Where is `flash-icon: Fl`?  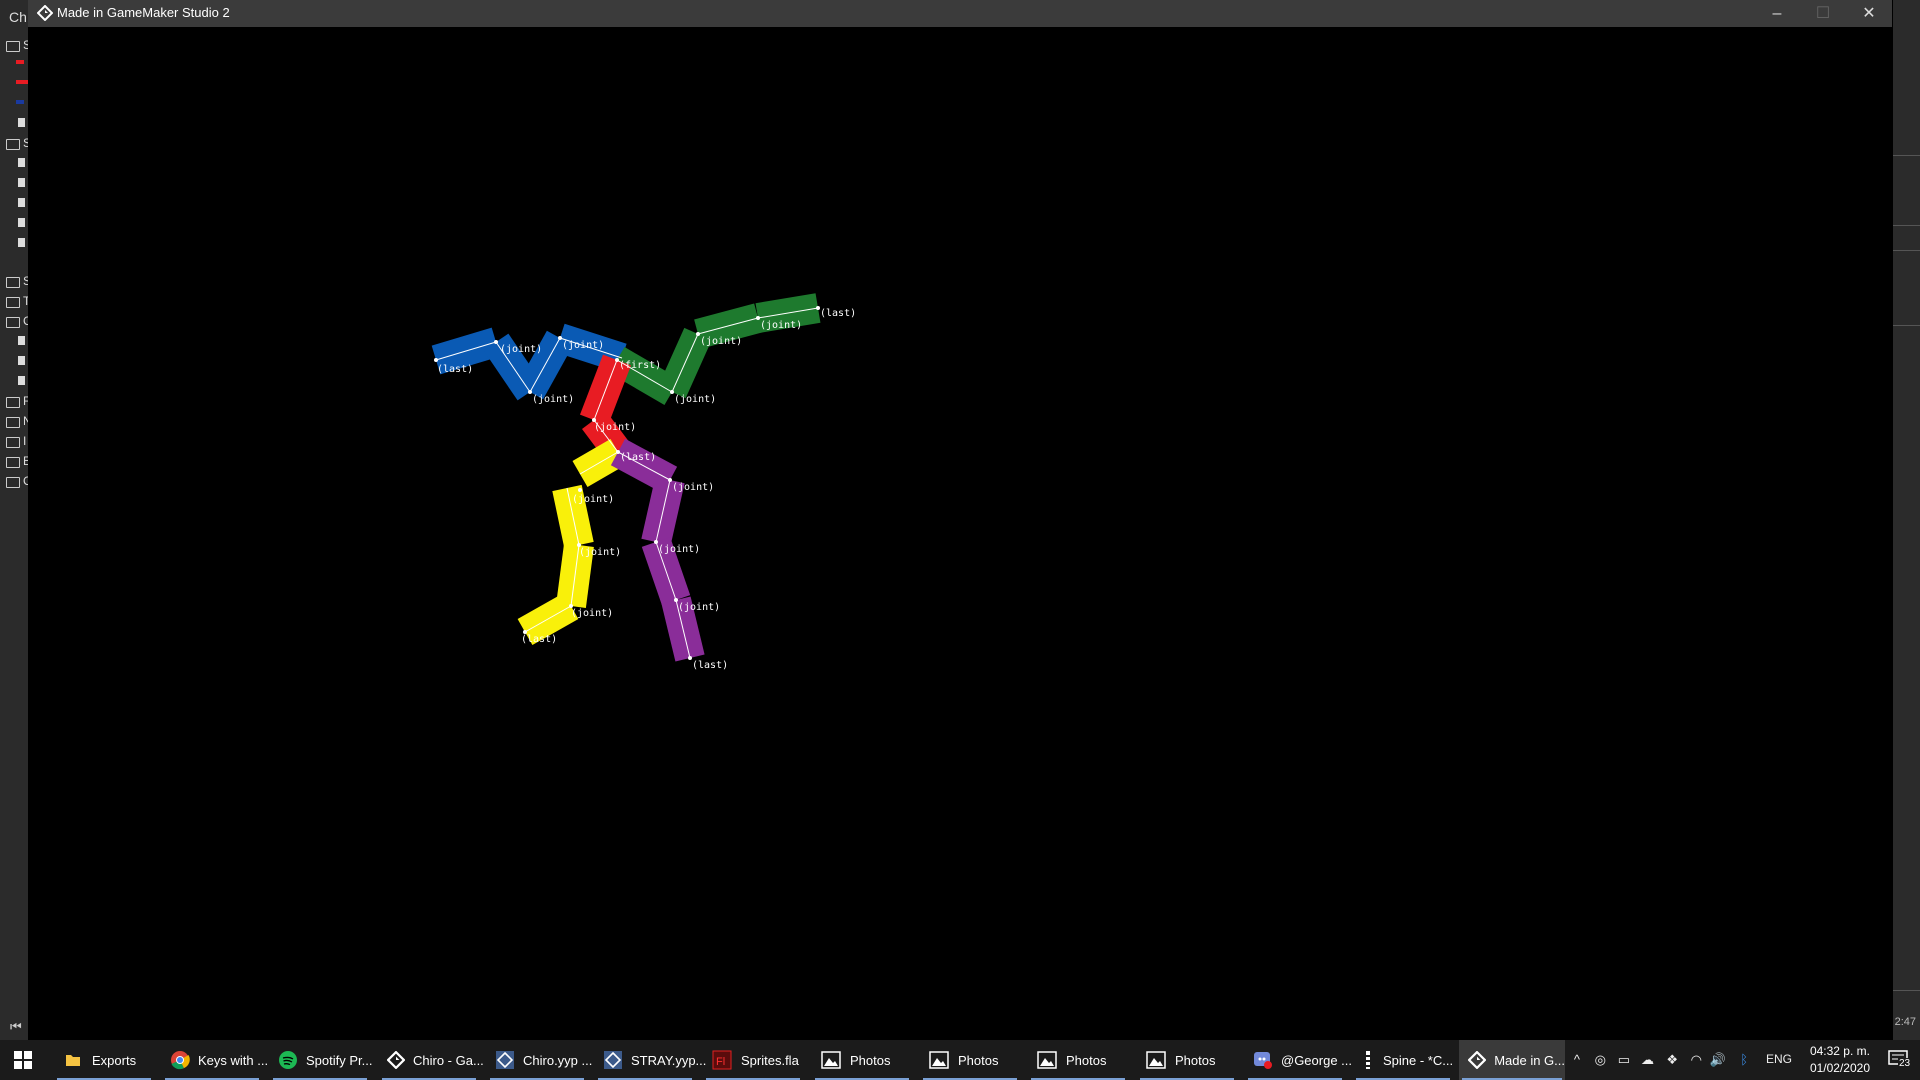
flash-icon: Fl is located at coordinates (722, 1060).